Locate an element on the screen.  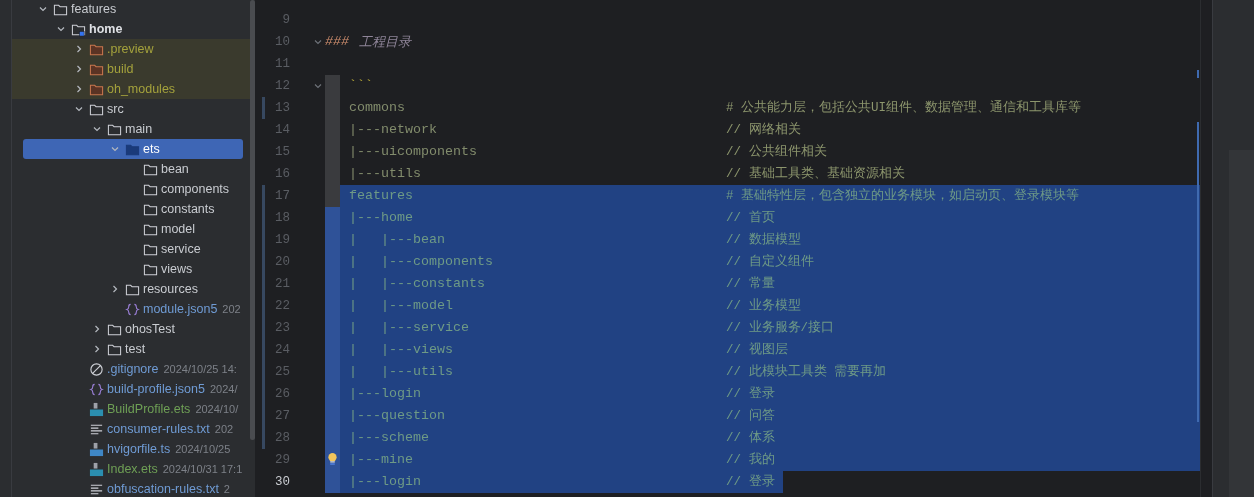
tree-item: test is located at coordinates (79, 349).